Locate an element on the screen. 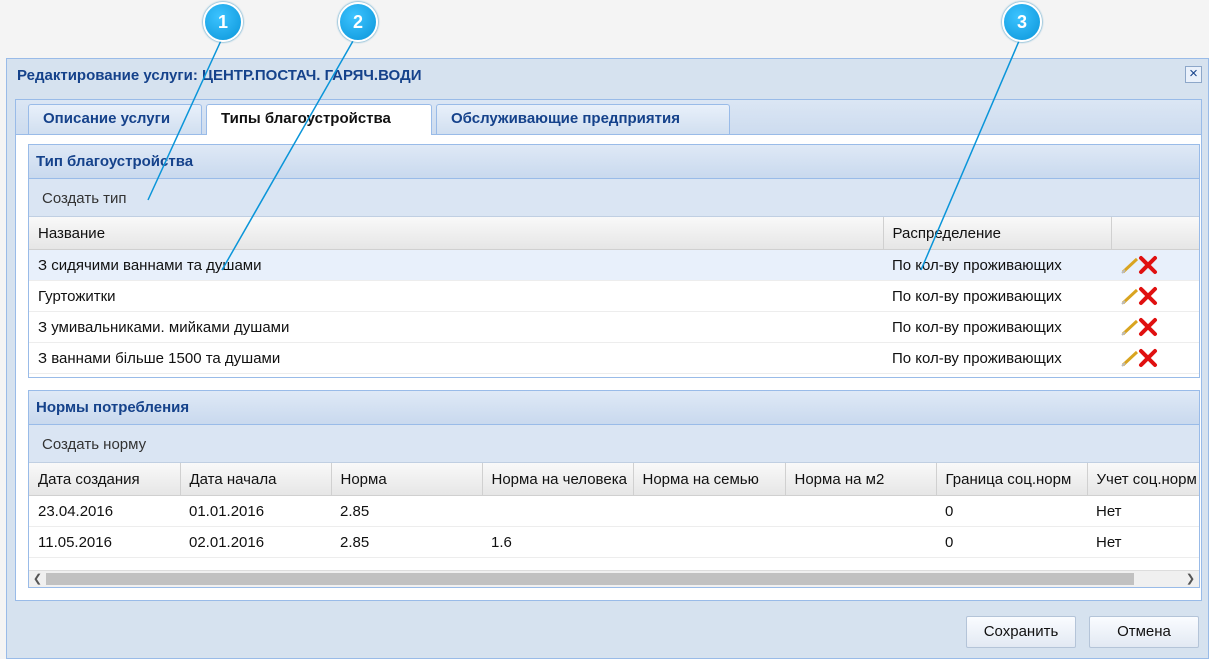 The height and width of the screenshot is (659, 1209). column-header-actions is located at coordinates (1155, 233).